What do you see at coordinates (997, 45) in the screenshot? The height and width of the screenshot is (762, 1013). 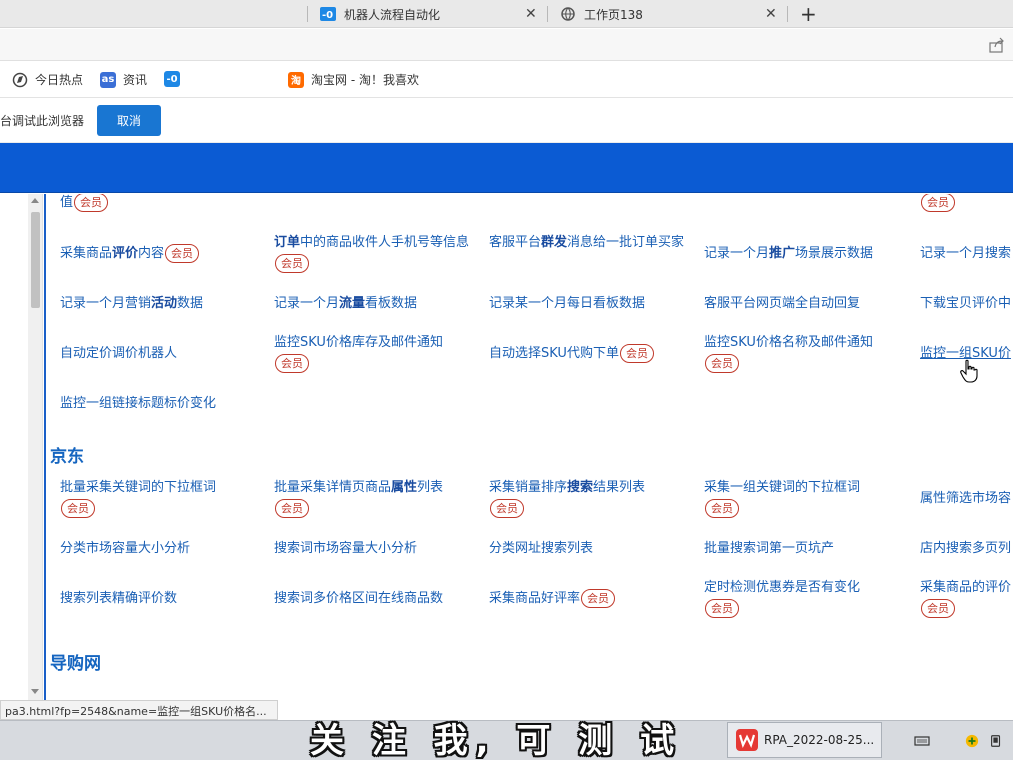 I see `share-icon` at bounding box center [997, 45].